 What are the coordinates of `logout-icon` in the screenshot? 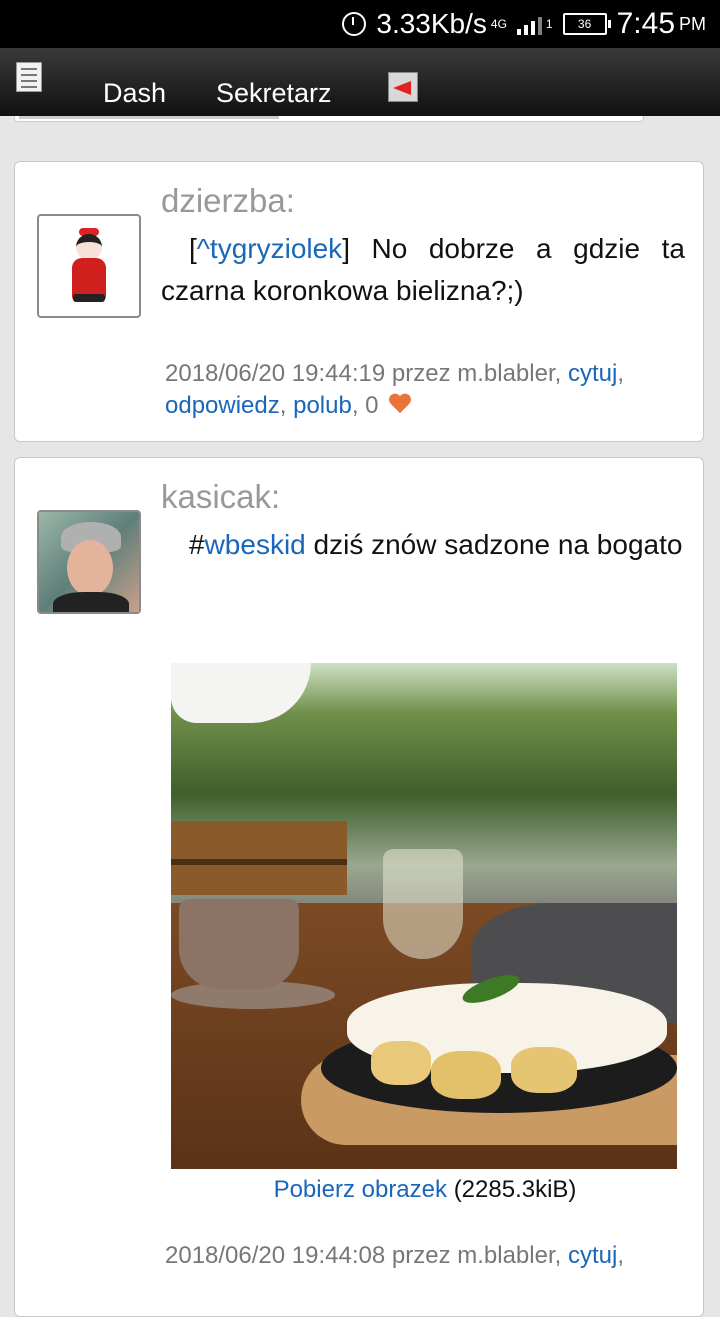 It's located at (403, 87).